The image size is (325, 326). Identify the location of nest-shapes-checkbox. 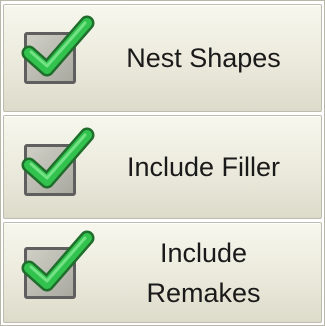
(58, 49).